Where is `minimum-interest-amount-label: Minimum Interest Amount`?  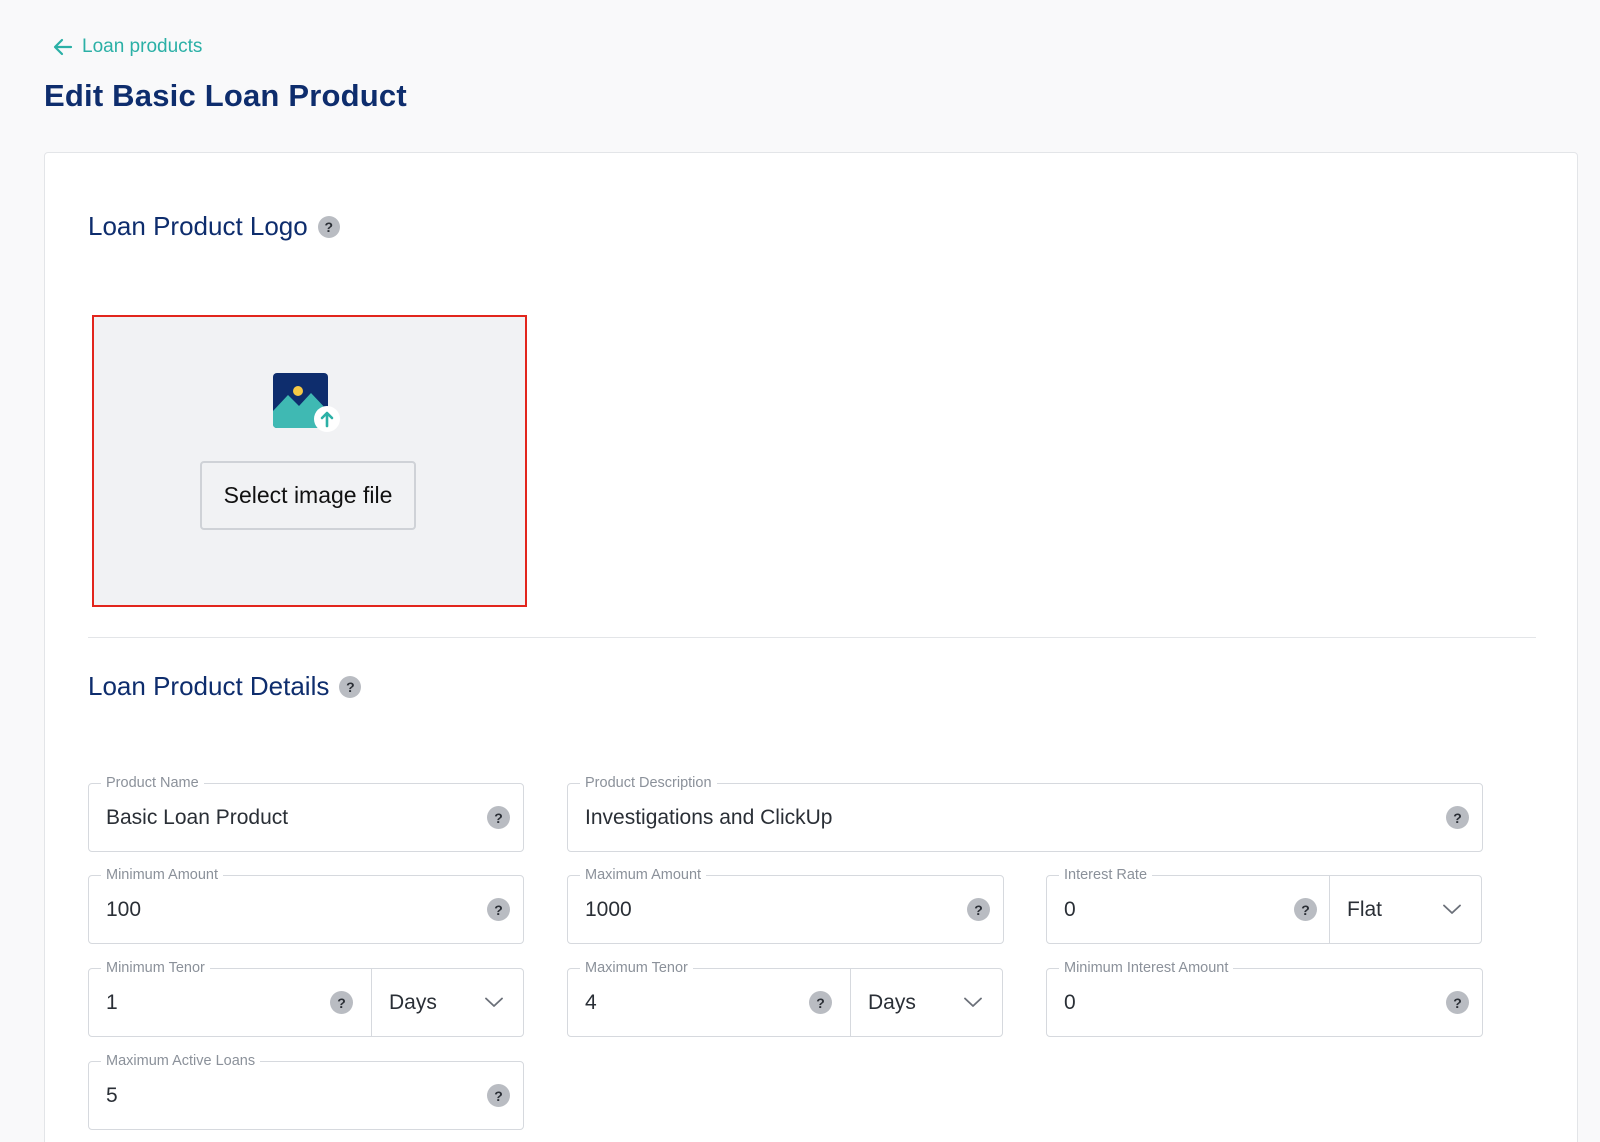
minimum-interest-amount-label: Minimum Interest Amount is located at coordinates (1146, 968).